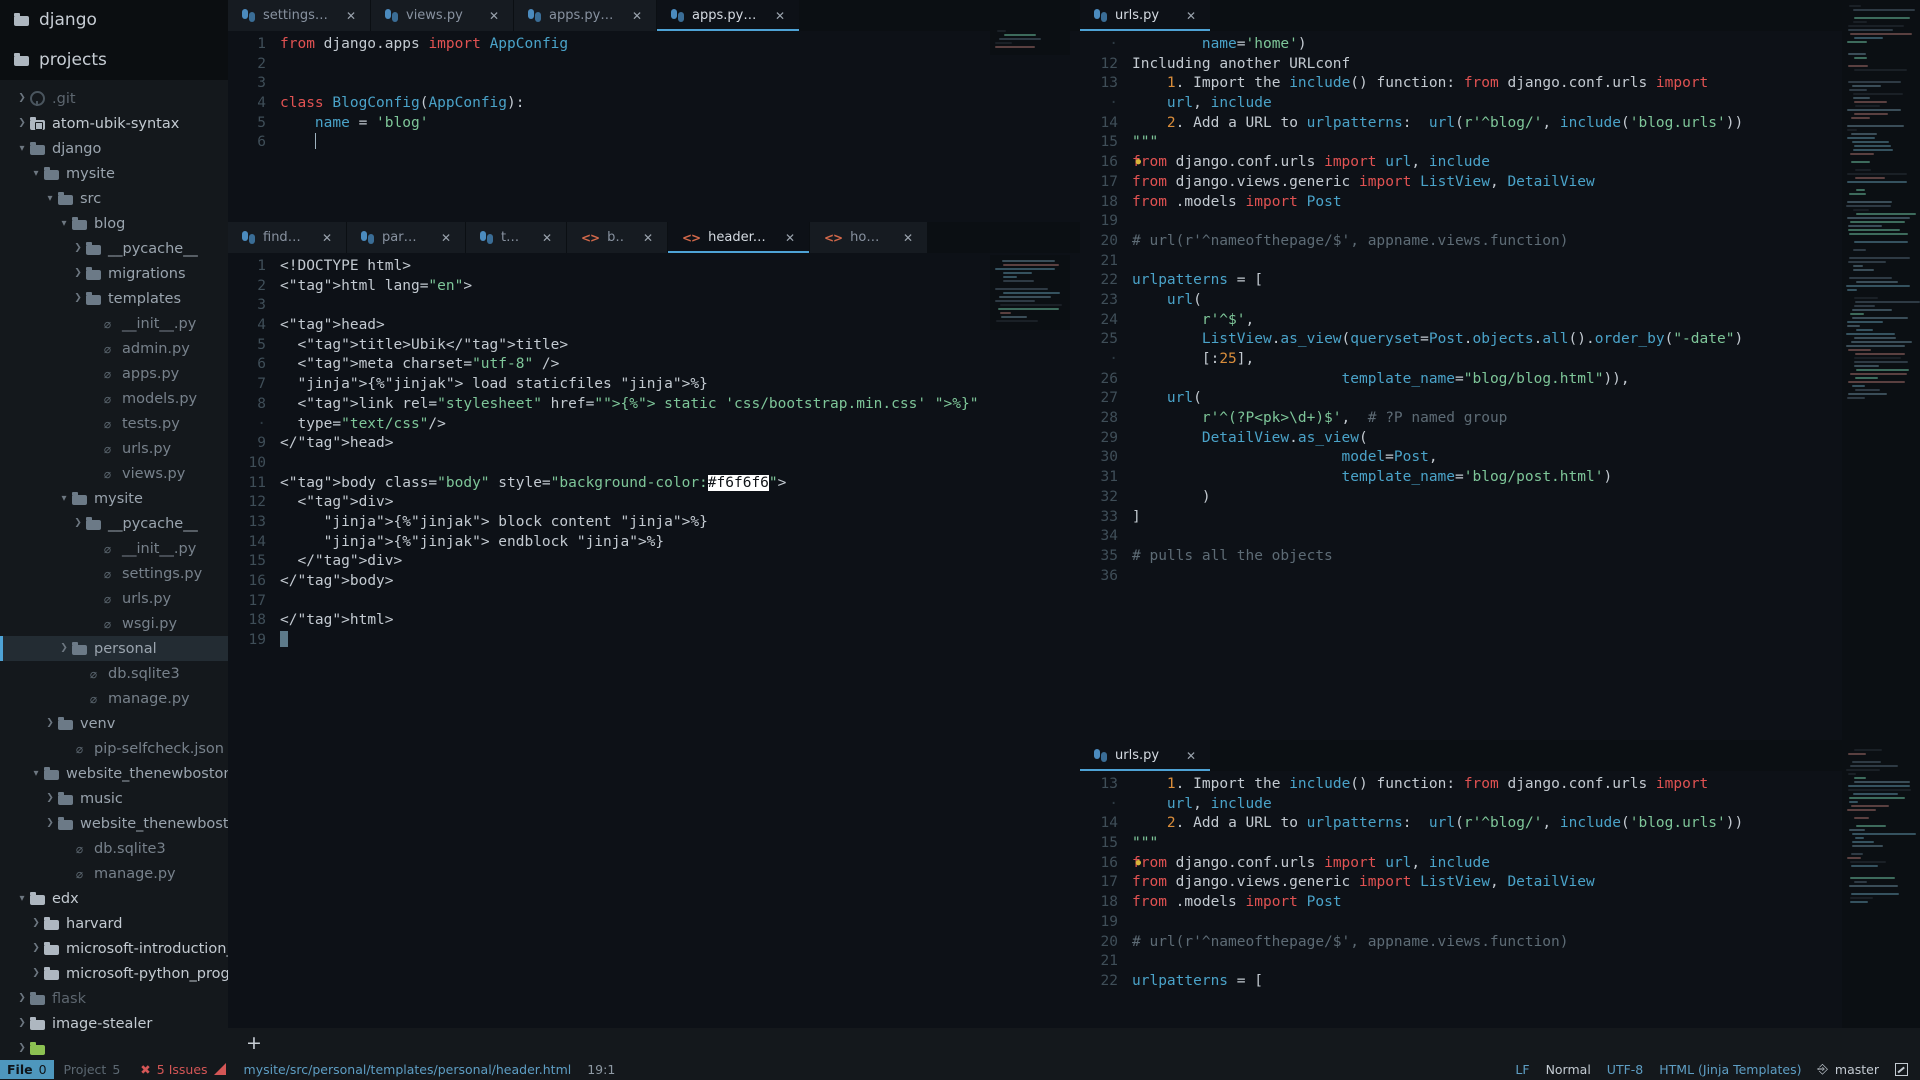  Describe the element at coordinates (114, 948) in the screenshot. I see `tree-item: ❯ microsoft-introduction_to` at that location.